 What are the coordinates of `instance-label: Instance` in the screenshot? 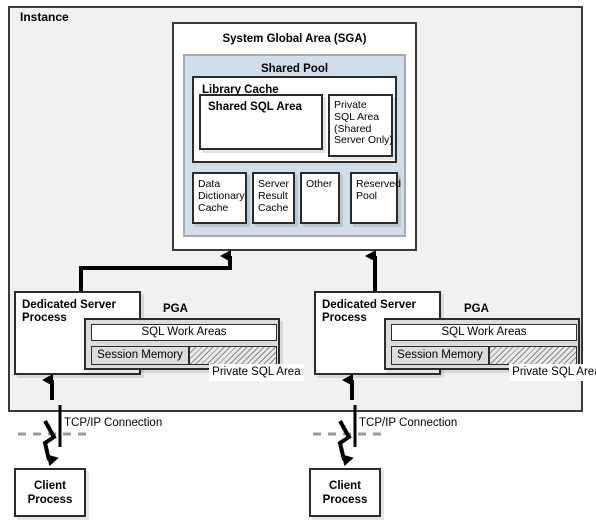 It's located at (44, 17).